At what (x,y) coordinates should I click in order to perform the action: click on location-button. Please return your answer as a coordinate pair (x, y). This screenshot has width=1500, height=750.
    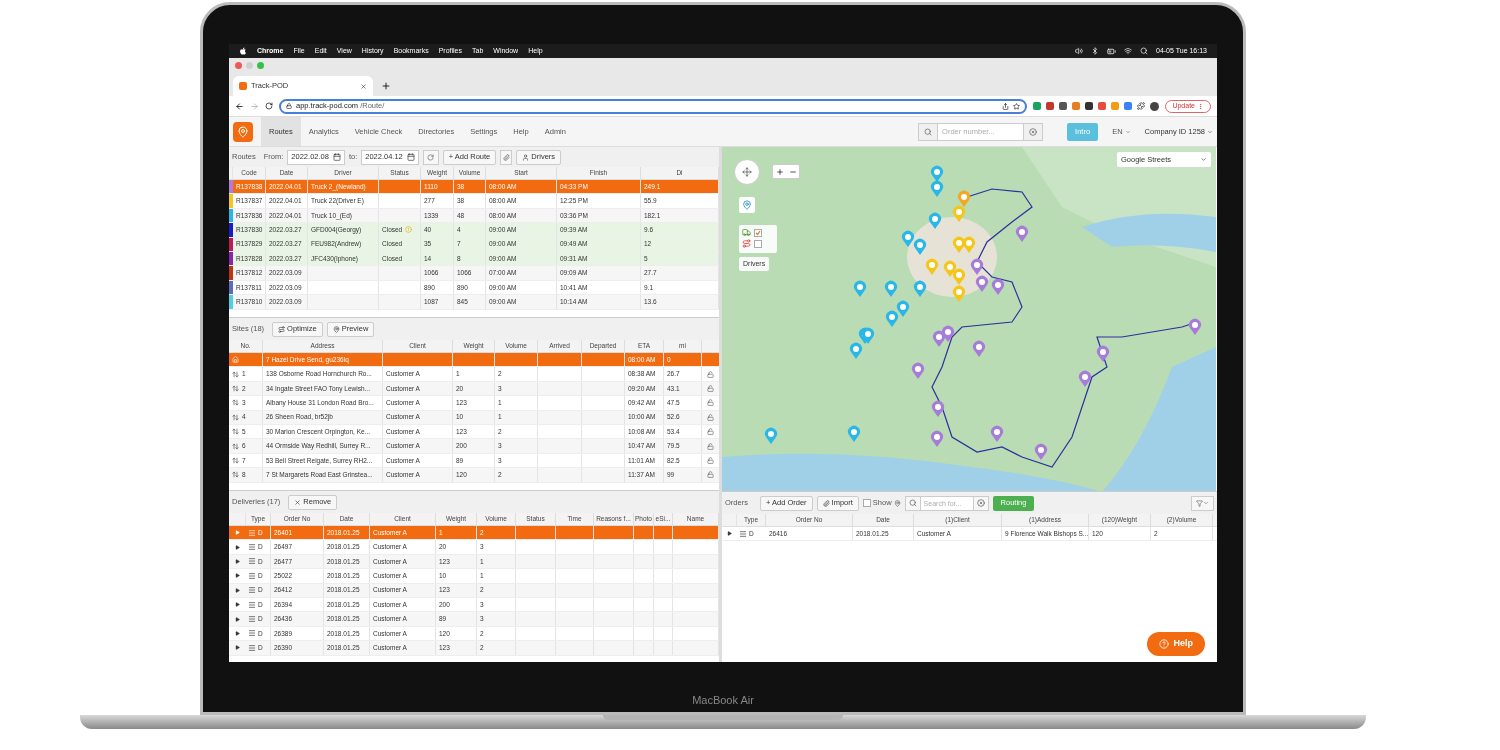
    Looking at the image, I should click on (747, 205).